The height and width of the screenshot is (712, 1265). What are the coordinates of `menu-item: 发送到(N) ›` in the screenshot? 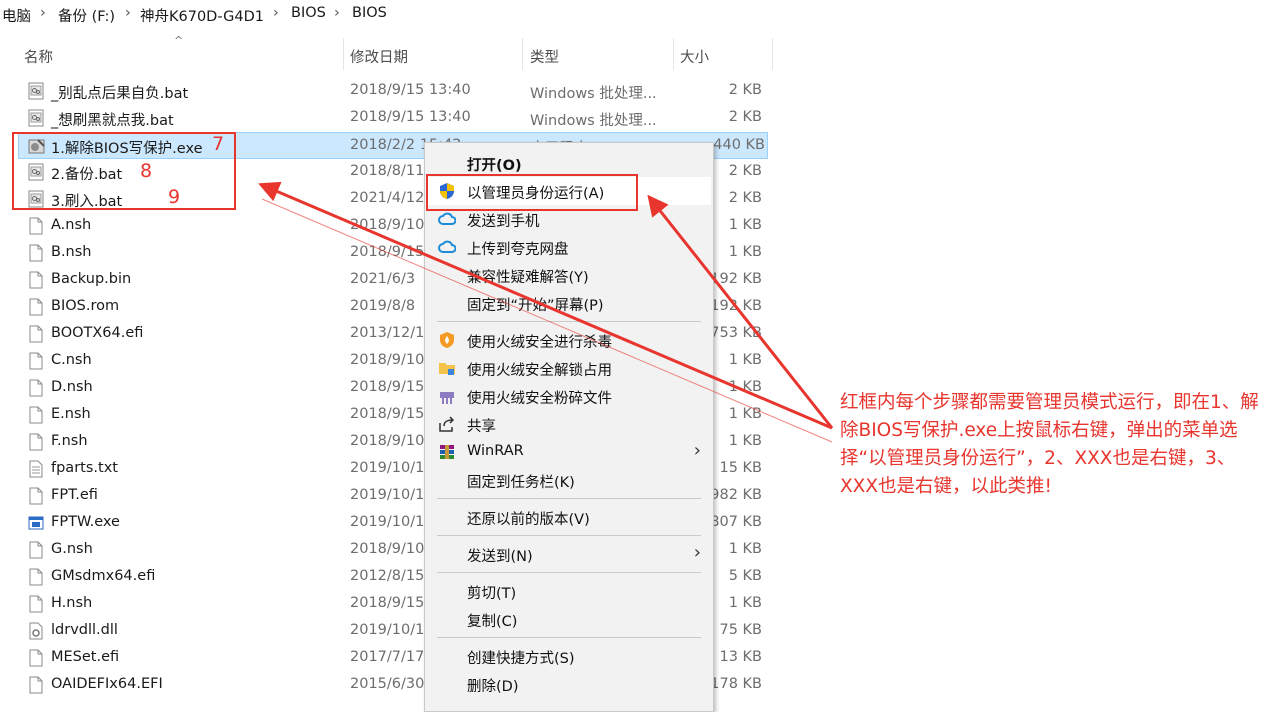 It's located at (569, 554).